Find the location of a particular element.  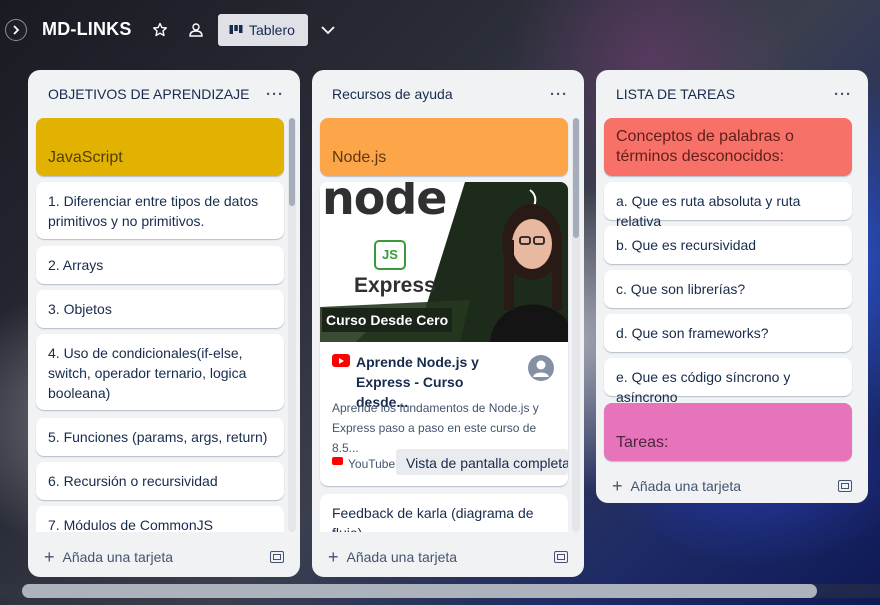

expand-sidebar-button is located at coordinates (16, 30).